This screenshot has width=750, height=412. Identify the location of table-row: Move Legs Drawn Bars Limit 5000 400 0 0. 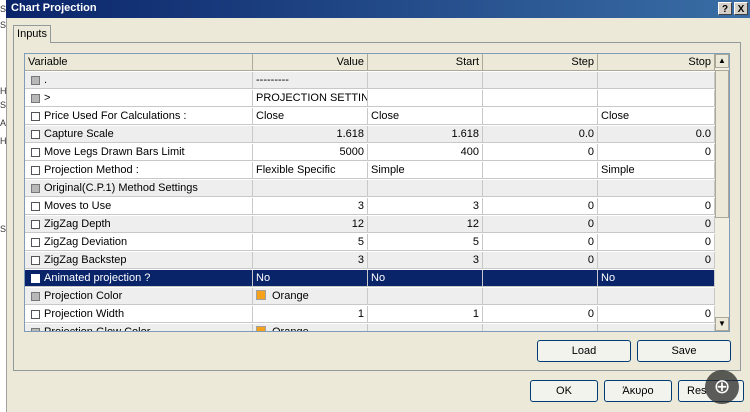
(370, 153).